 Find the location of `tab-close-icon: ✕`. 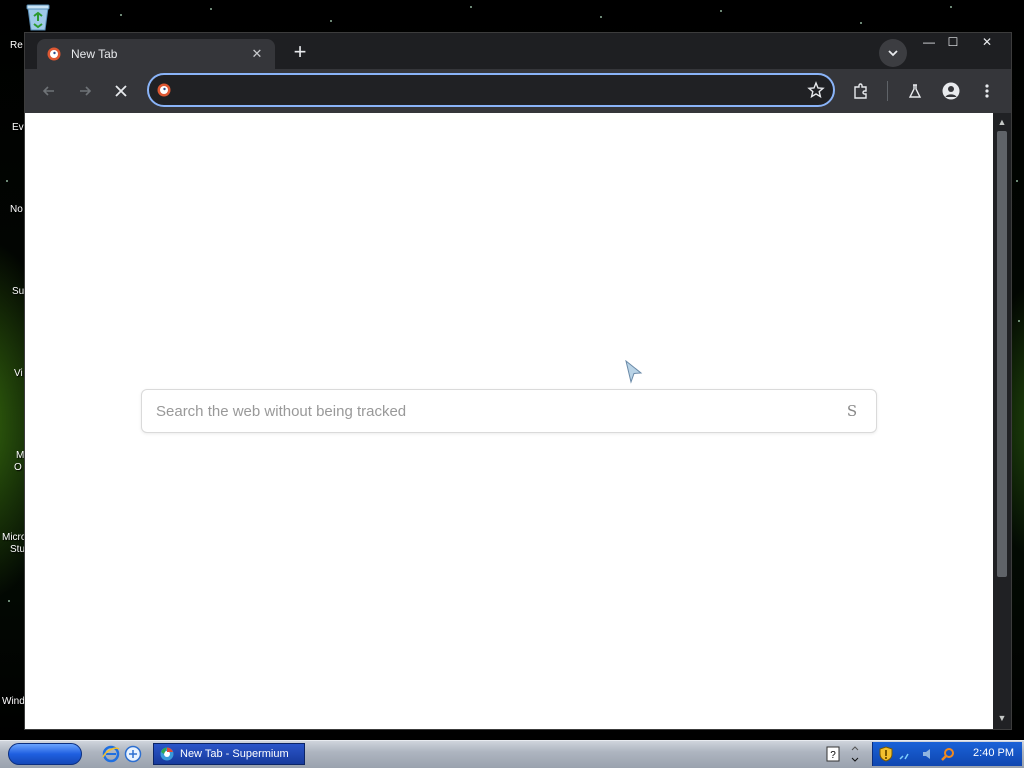

tab-close-icon: ✕ is located at coordinates (257, 54).